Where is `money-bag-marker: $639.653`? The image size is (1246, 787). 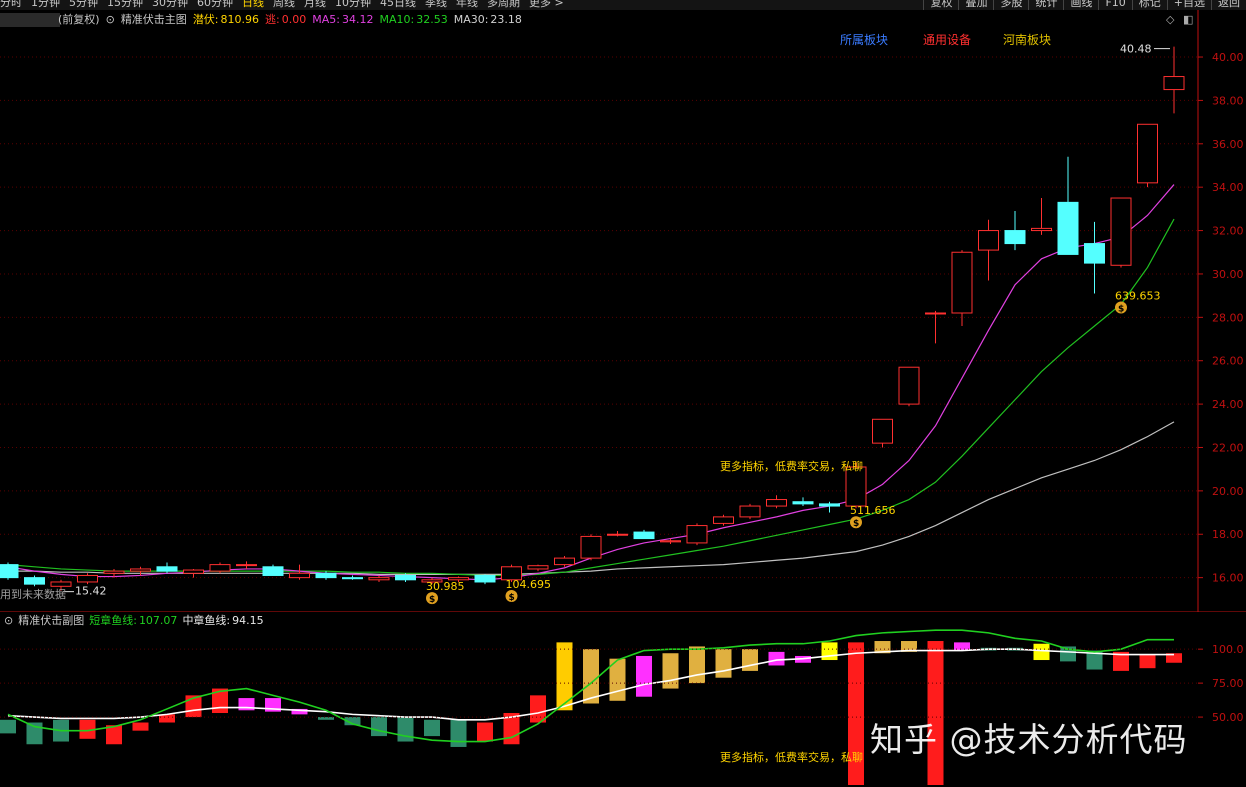
money-bag-marker: $639.653 is located at coordinates (1138, 301).